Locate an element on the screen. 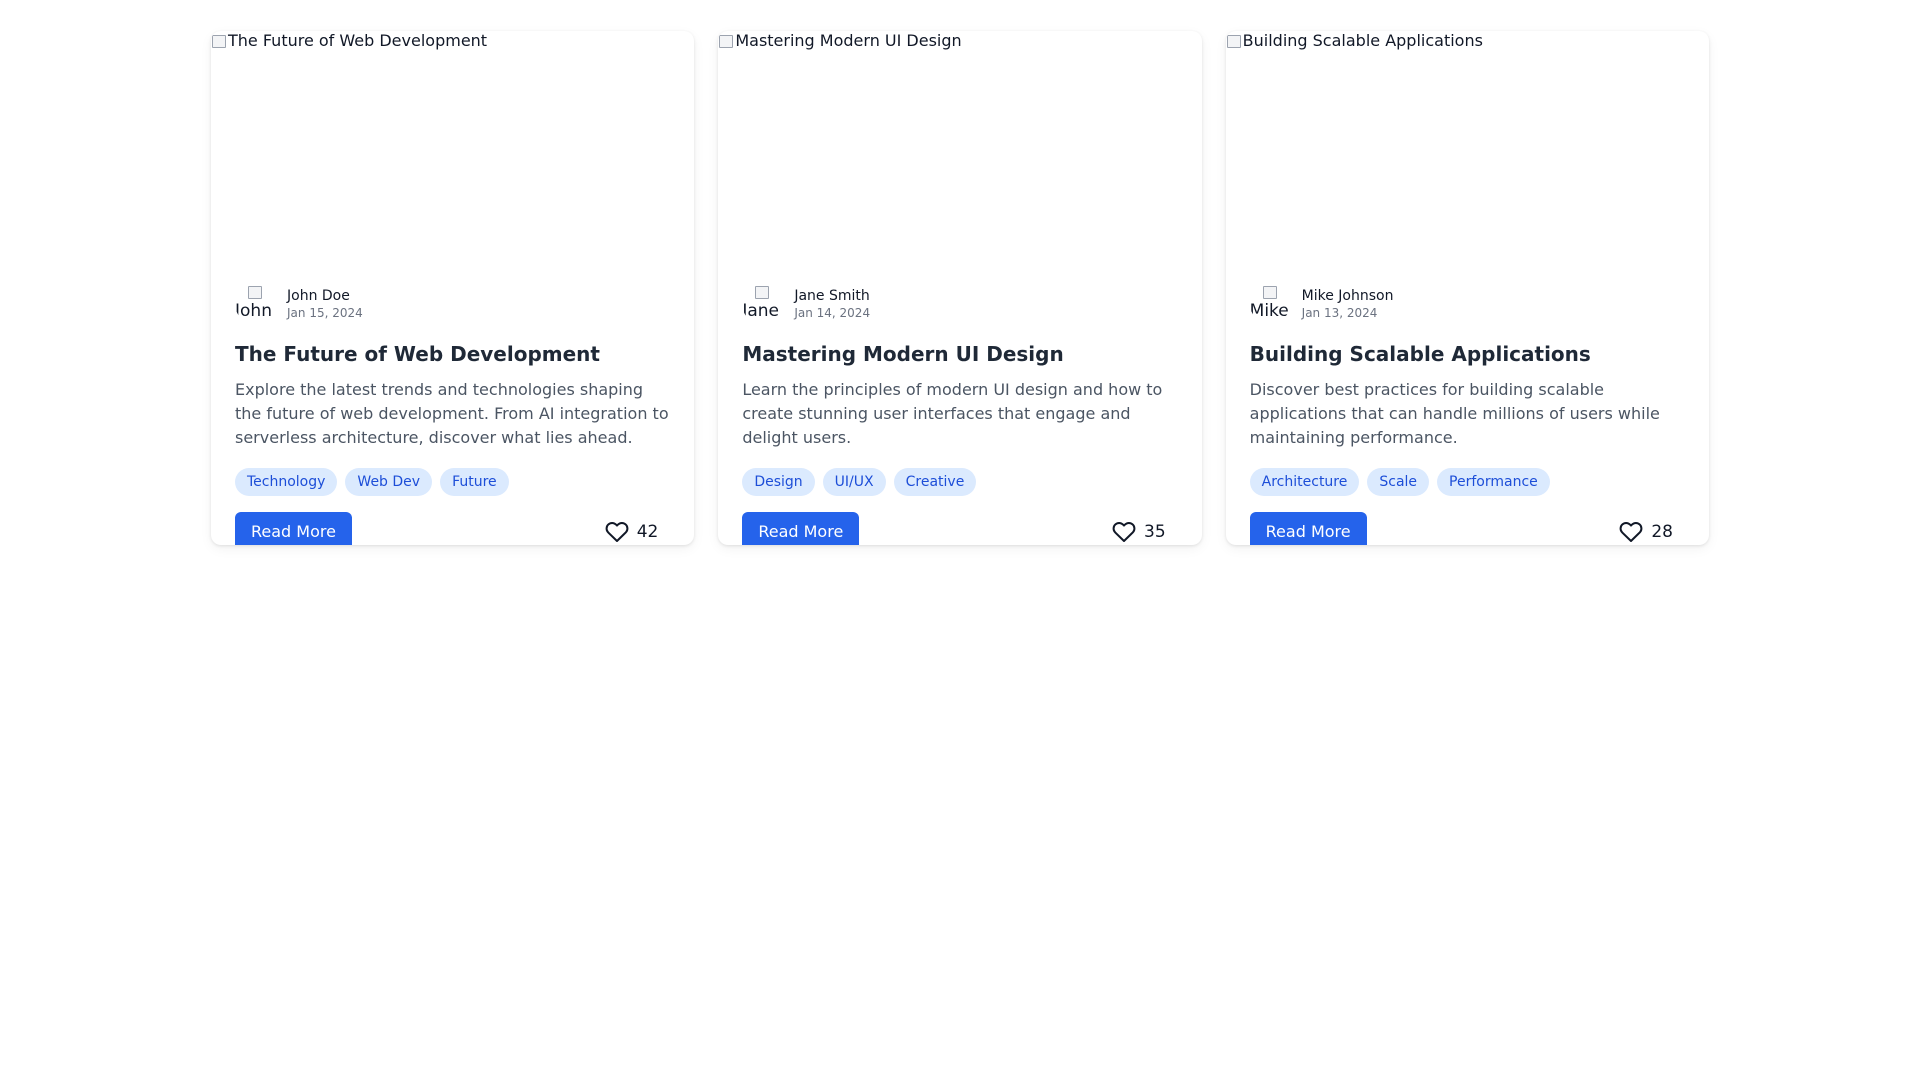 This screenshot has width=1920, height=1080. author-name: Jane Smith is located at coordinates (832, 296).